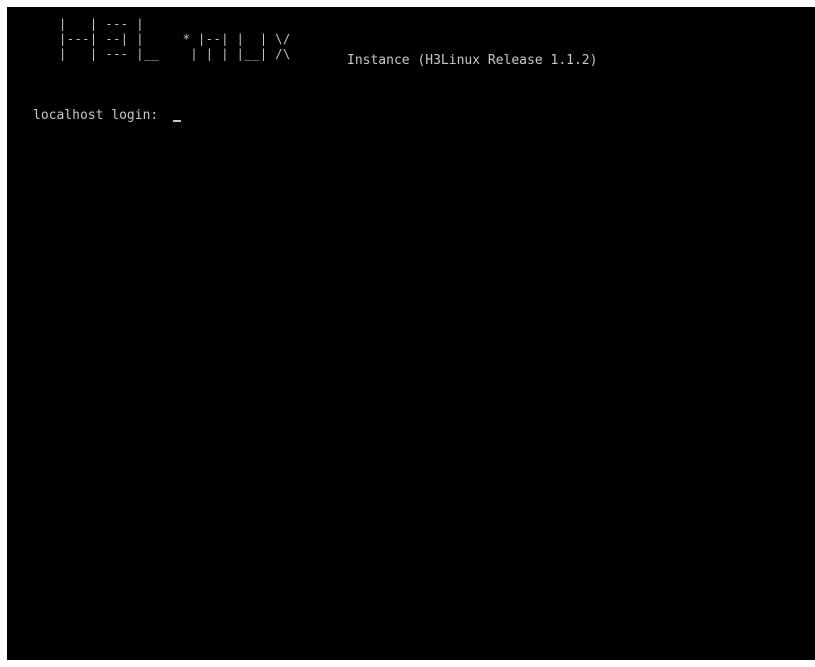 This screenshot has height=667, width=815. I want to click on release-banner: Instance (H3Linux Release 1.1.2), so click(472, 60).